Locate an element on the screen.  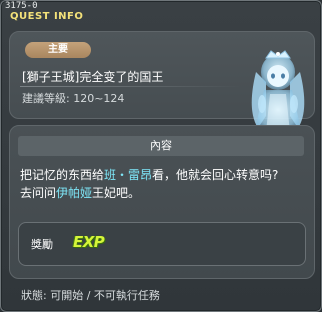
npc-name-link: 班・雷昂 is located at coordinates (128, 175).